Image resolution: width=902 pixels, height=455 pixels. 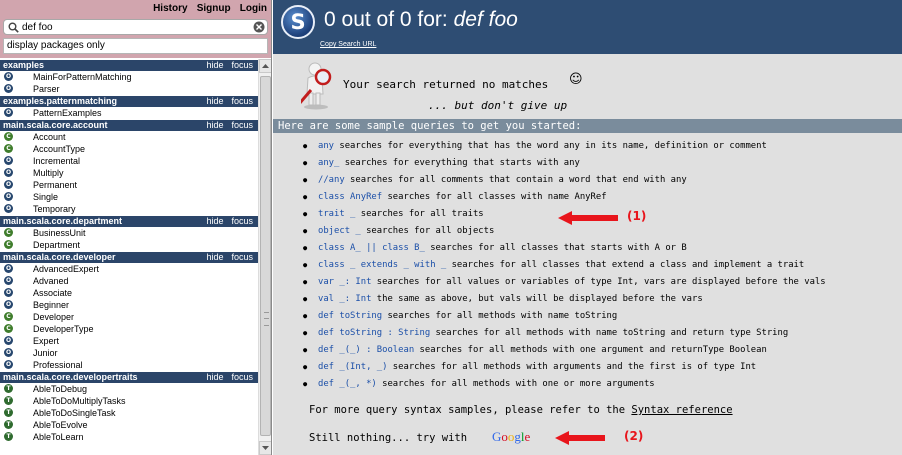 I want to click on sample-query-code: class A_ || class B_, so click(x=371, y=248).